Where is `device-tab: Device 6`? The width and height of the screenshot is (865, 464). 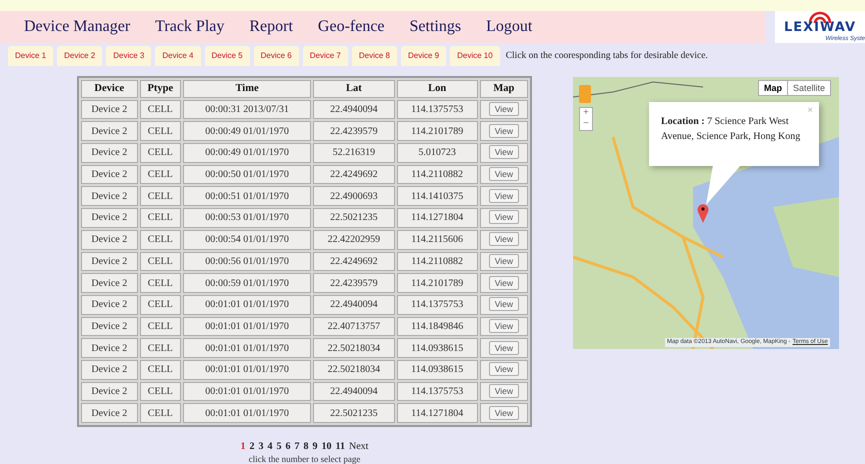 device-tab: Device 6 is located at coordinates (276, 56).